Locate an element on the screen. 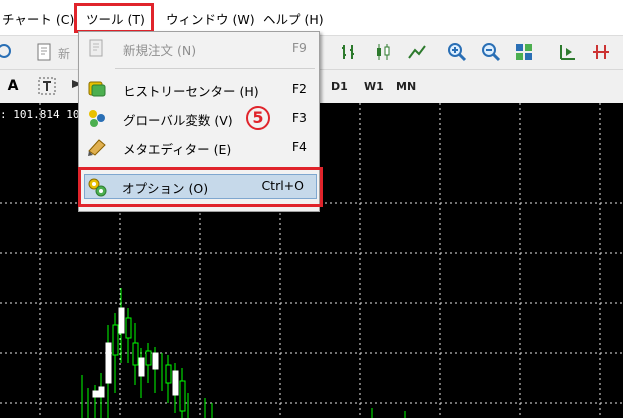 The height and width of the screenshot is (418, 623). menu-help: ヘルプ (H) is located at coordinates (293, 18).